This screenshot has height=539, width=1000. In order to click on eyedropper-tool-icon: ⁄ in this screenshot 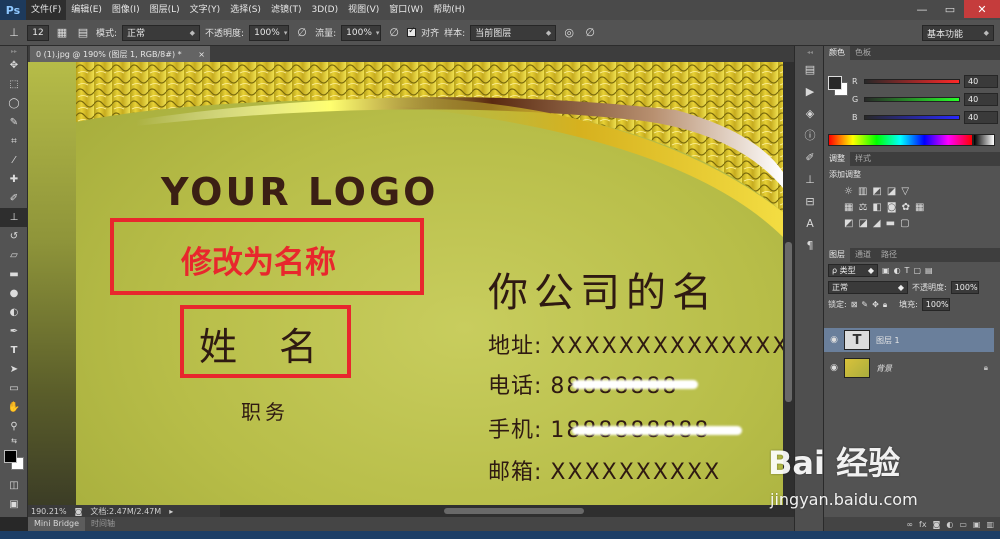, I will do `click(14, 160)`.